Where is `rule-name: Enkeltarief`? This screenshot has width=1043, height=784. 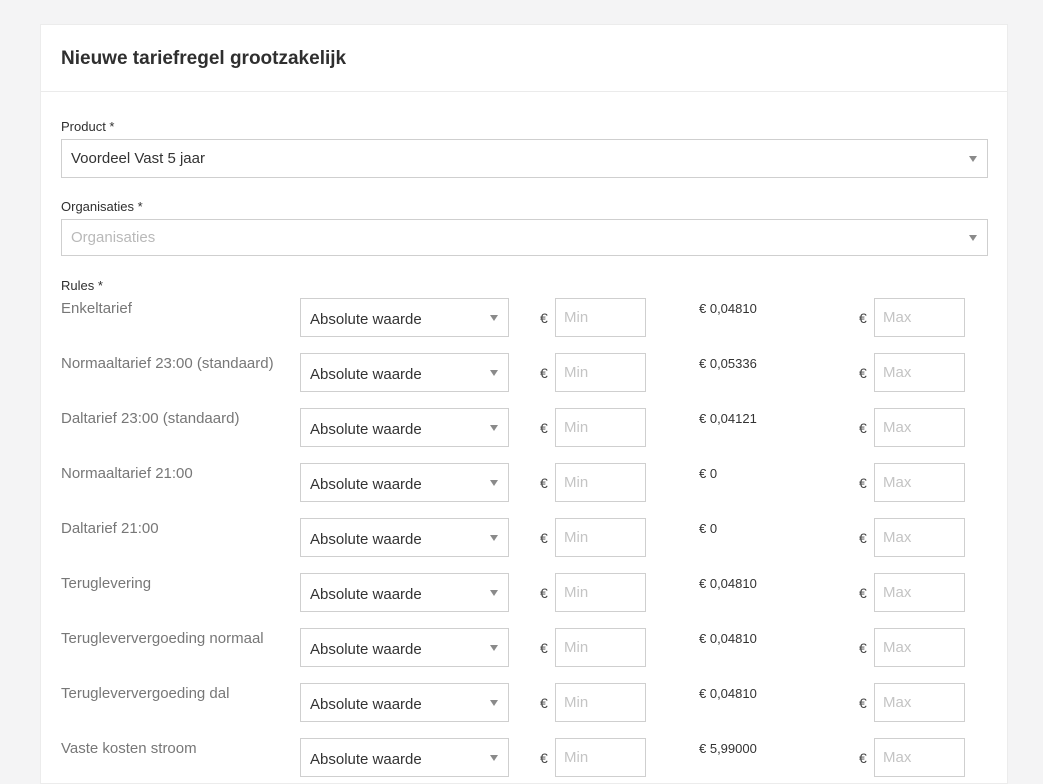 rule-name: Enkeltarief is located at coordinates (96, 308).